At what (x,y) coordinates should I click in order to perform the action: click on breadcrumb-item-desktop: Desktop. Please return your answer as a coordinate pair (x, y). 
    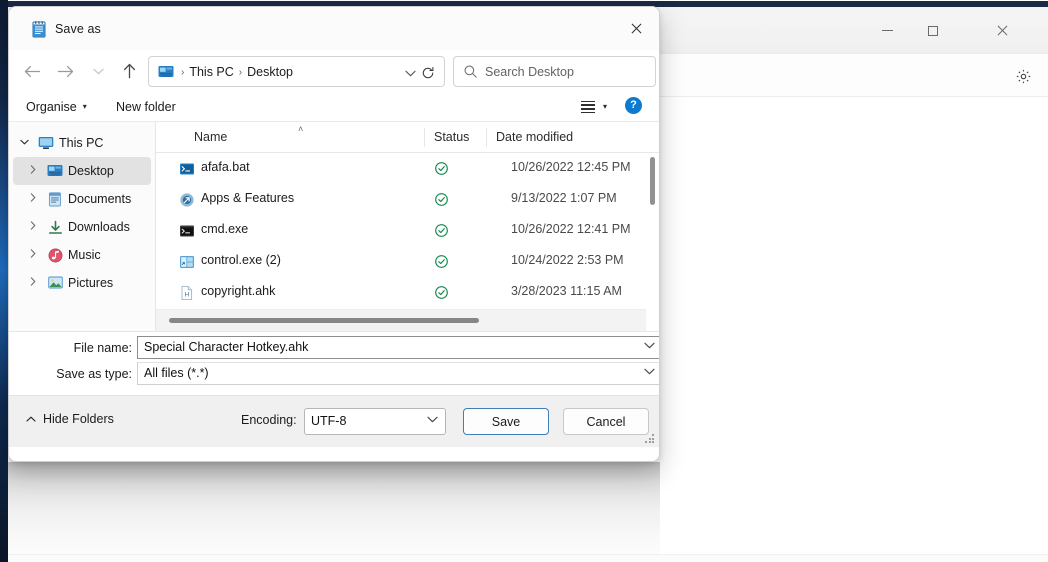
    Looking at the image, I should click on (270, 72).